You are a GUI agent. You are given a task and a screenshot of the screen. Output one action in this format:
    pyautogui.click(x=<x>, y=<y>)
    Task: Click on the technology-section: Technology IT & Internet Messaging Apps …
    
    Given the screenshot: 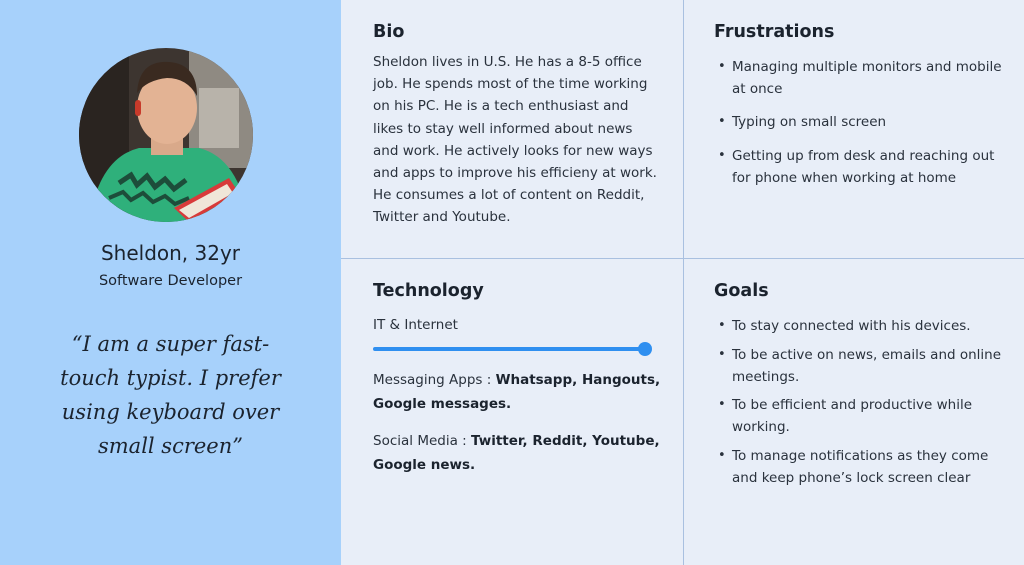 What is the action you would take?
    pyautogui.click(x=518, y=379)
    